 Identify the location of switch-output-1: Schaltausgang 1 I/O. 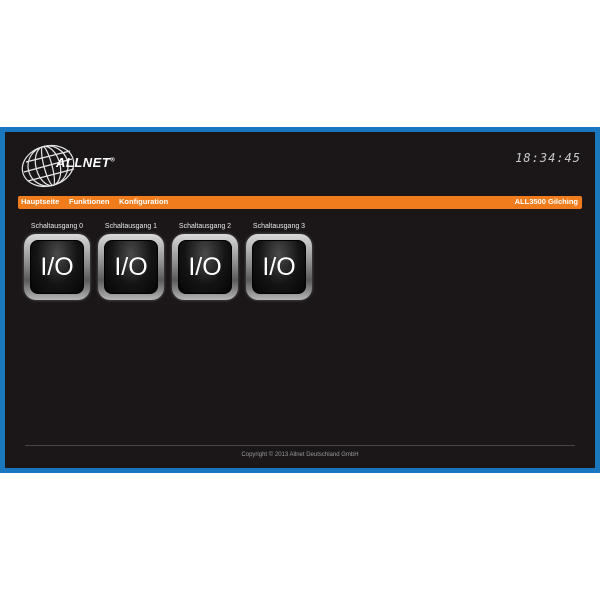
(131, 261).